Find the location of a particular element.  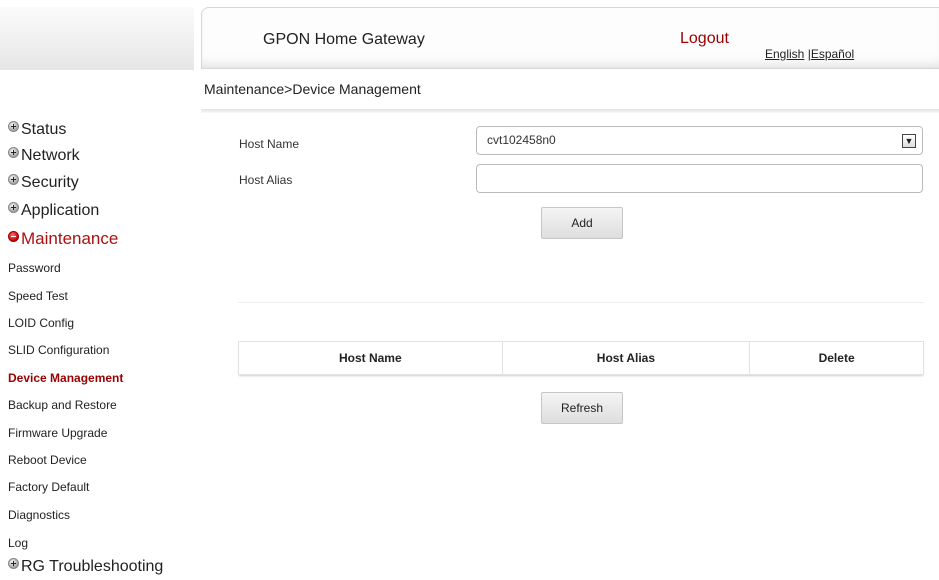

column-header-delete: Delete is located at coordinates (836, 358).